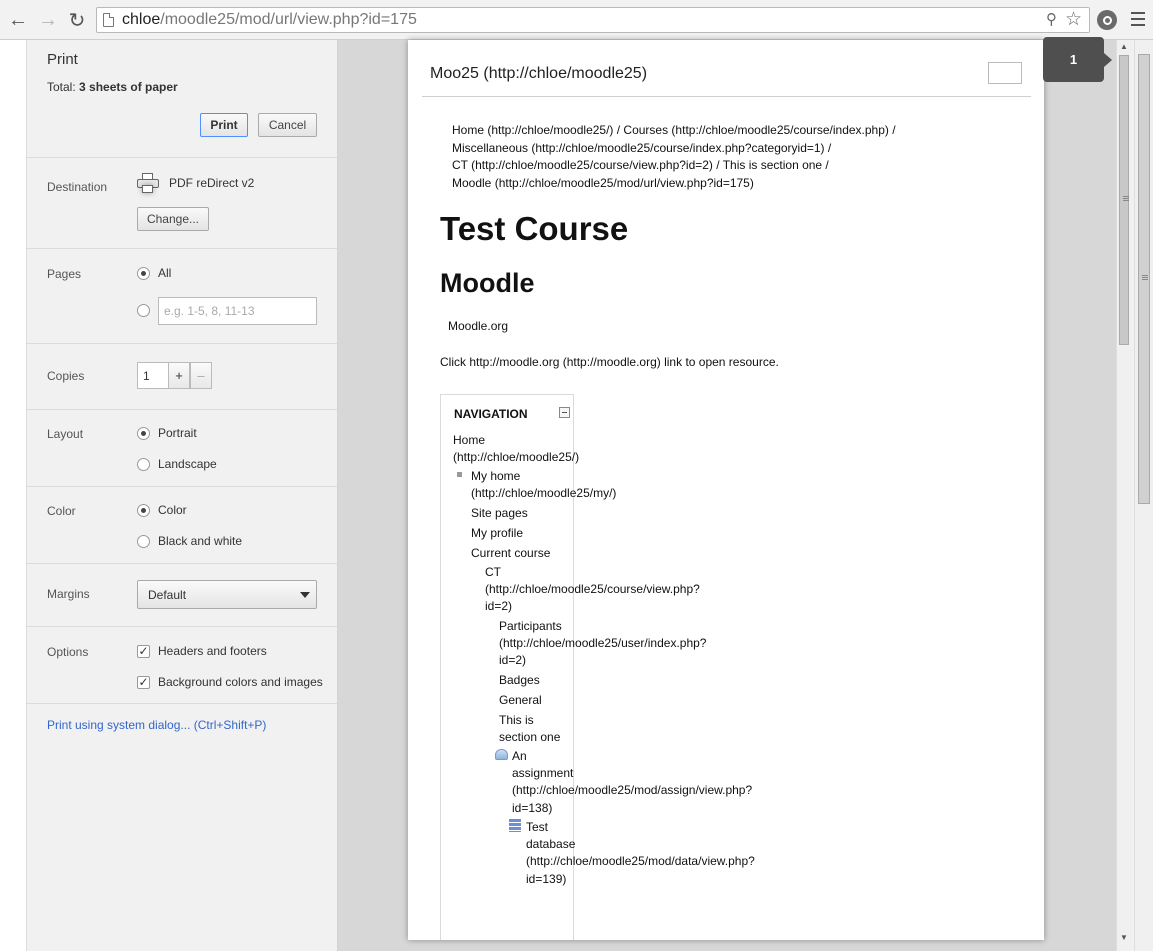 The image size is (1153, 951). What do you see at coordinates (143, 541) in the screenshot?
I see `black-white-radio` at bounding box center [143, 541].